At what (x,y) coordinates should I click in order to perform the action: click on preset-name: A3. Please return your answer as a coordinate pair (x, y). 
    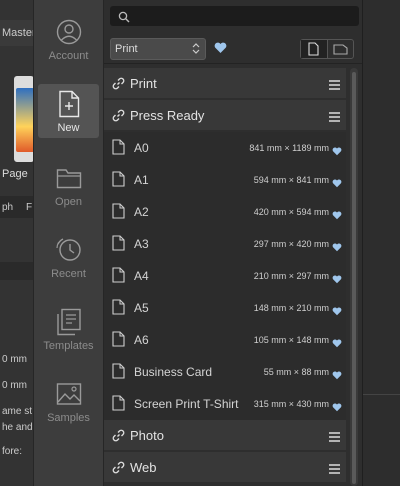
    Looking at the image, I should click on (141, 244).